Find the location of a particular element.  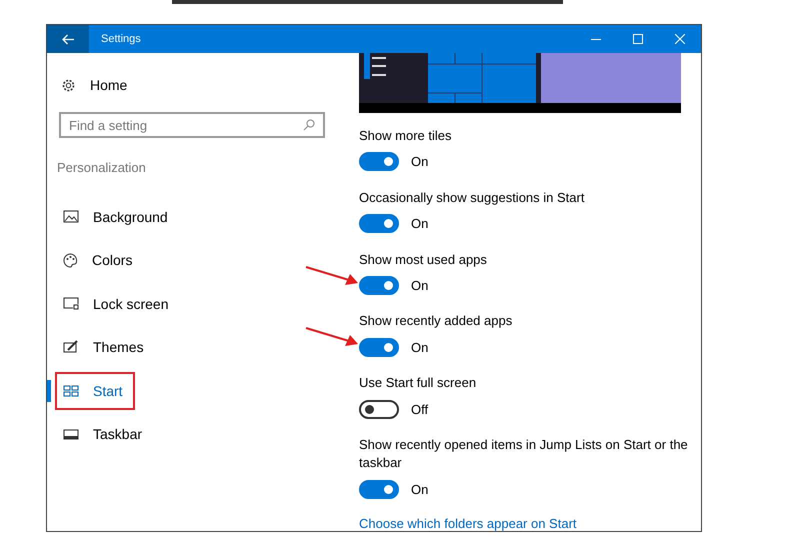

window-title: Settings is located at coordinates (121, 39).